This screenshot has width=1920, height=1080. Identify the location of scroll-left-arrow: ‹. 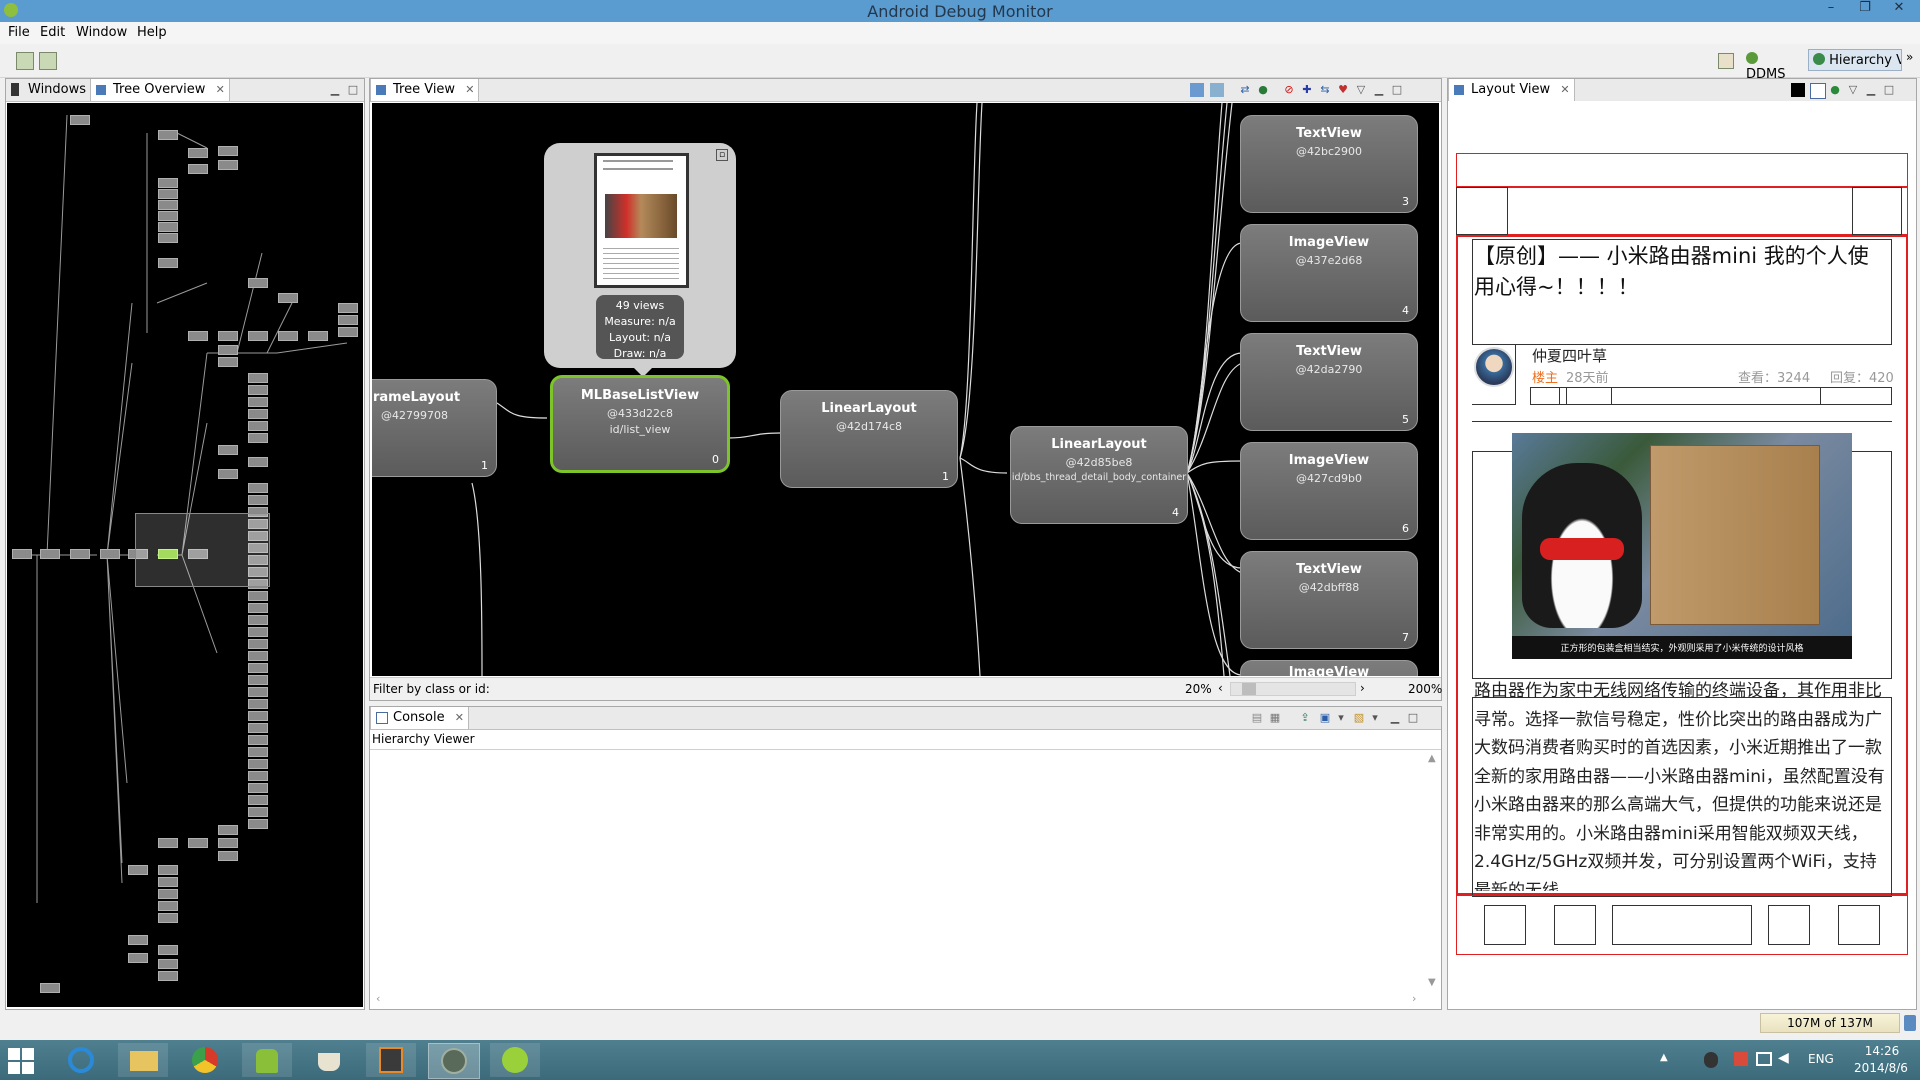
(378, 998).